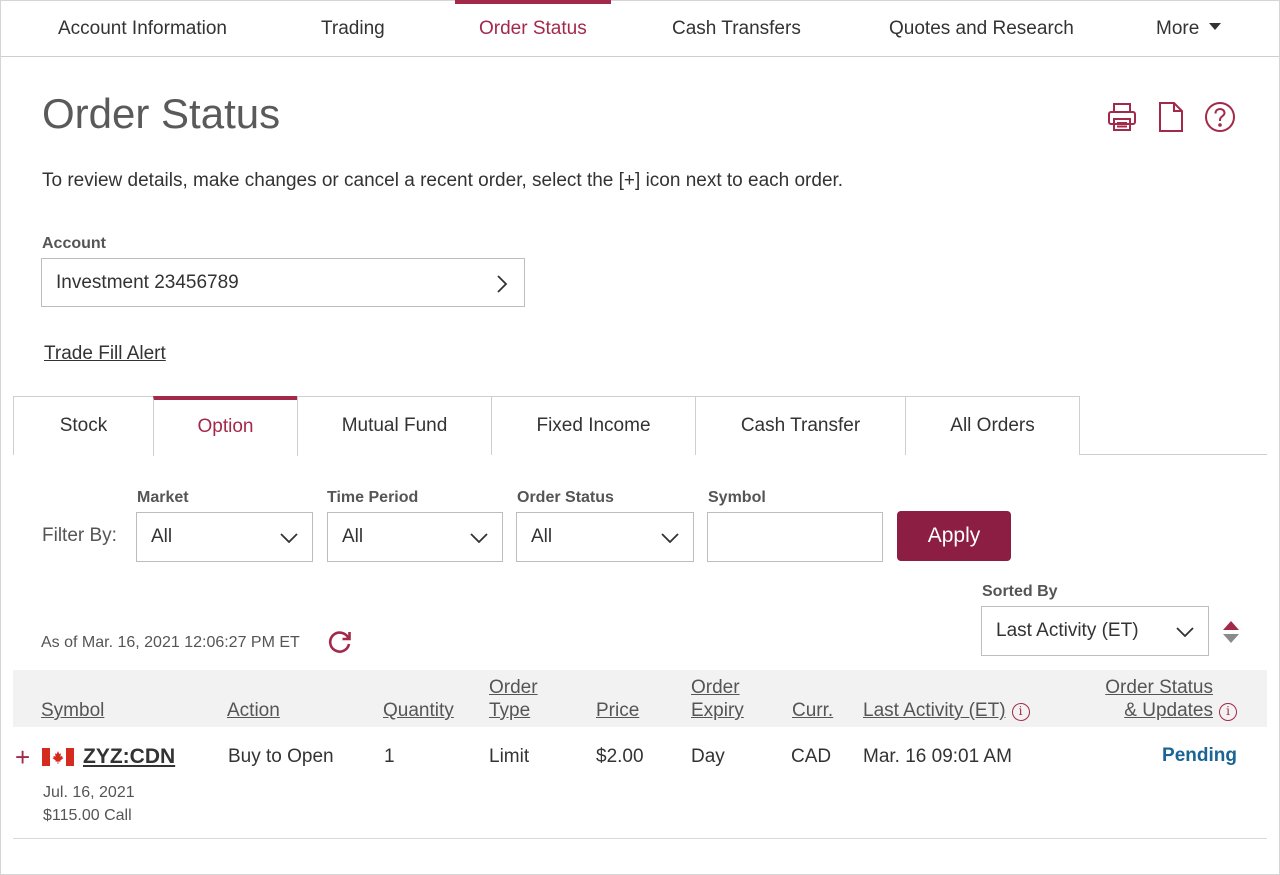 This screenshot has width=1280, height=875. I want to click on order-status-label: Order Status, so click(565, 497).